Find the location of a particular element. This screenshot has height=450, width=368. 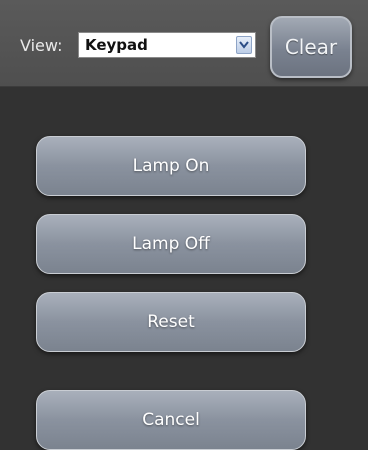

view-dropdown-value: Keypad is located at coordinates (116, 45).